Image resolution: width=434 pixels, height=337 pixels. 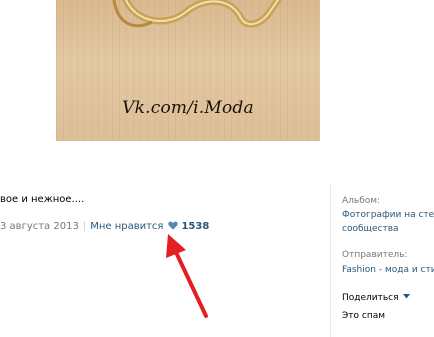 What do you see at coordinates (197, 14) in the screenshot?
I see `infinity-ring-image` at bounding box center [197, 14].